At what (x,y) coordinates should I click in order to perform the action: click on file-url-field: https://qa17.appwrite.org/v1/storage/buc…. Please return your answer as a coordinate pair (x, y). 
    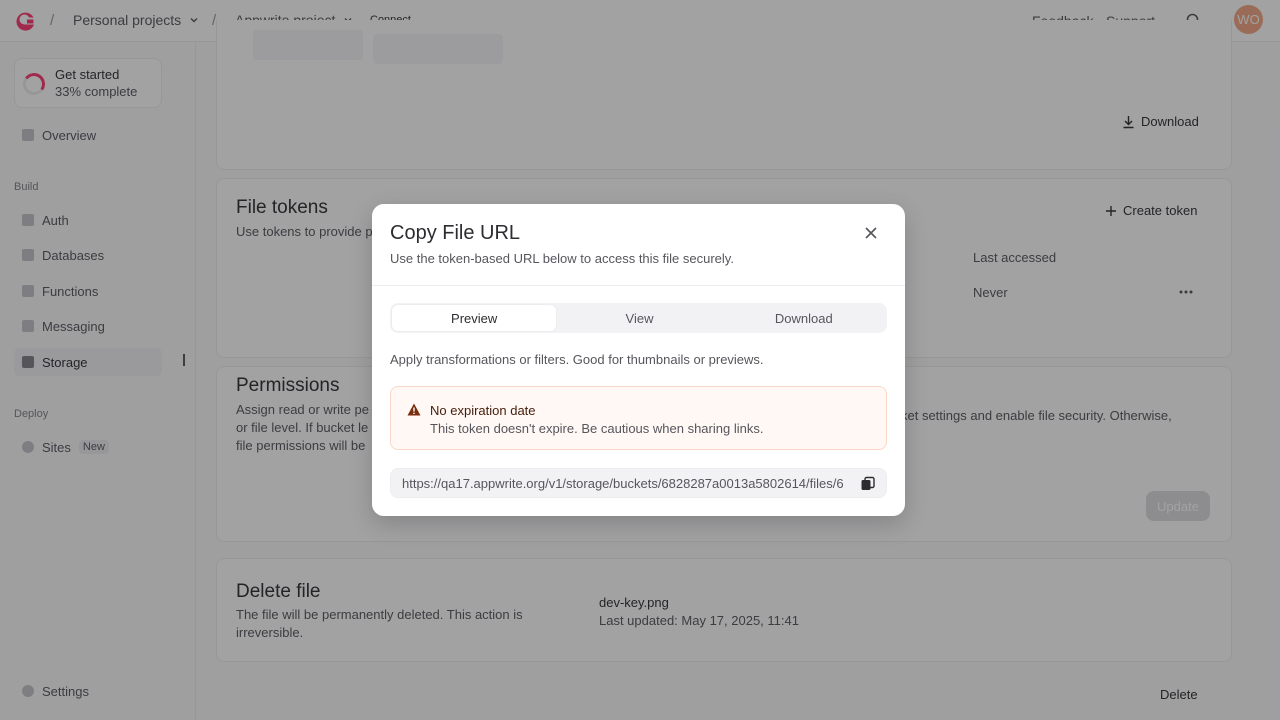
    Looking at the image, I should click on (638, 483).